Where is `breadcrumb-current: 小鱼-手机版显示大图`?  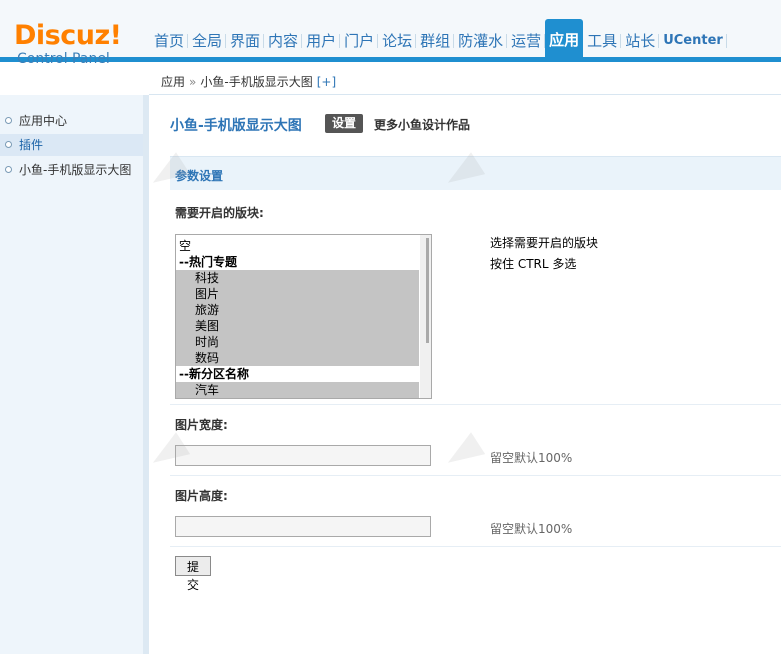
breadcrumb-current: 小鱼-手机版显示大图 is located at coordinates (256, 82).